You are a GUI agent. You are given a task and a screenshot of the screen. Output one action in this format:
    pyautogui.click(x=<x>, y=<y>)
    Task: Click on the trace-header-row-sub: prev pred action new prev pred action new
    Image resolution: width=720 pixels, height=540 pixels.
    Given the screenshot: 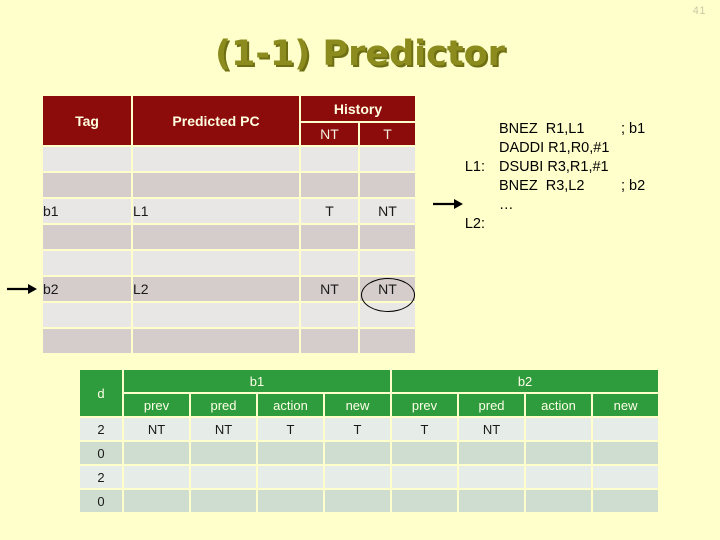 What is the action you would take?
    pyautogui.click(x=369, y=405)
    